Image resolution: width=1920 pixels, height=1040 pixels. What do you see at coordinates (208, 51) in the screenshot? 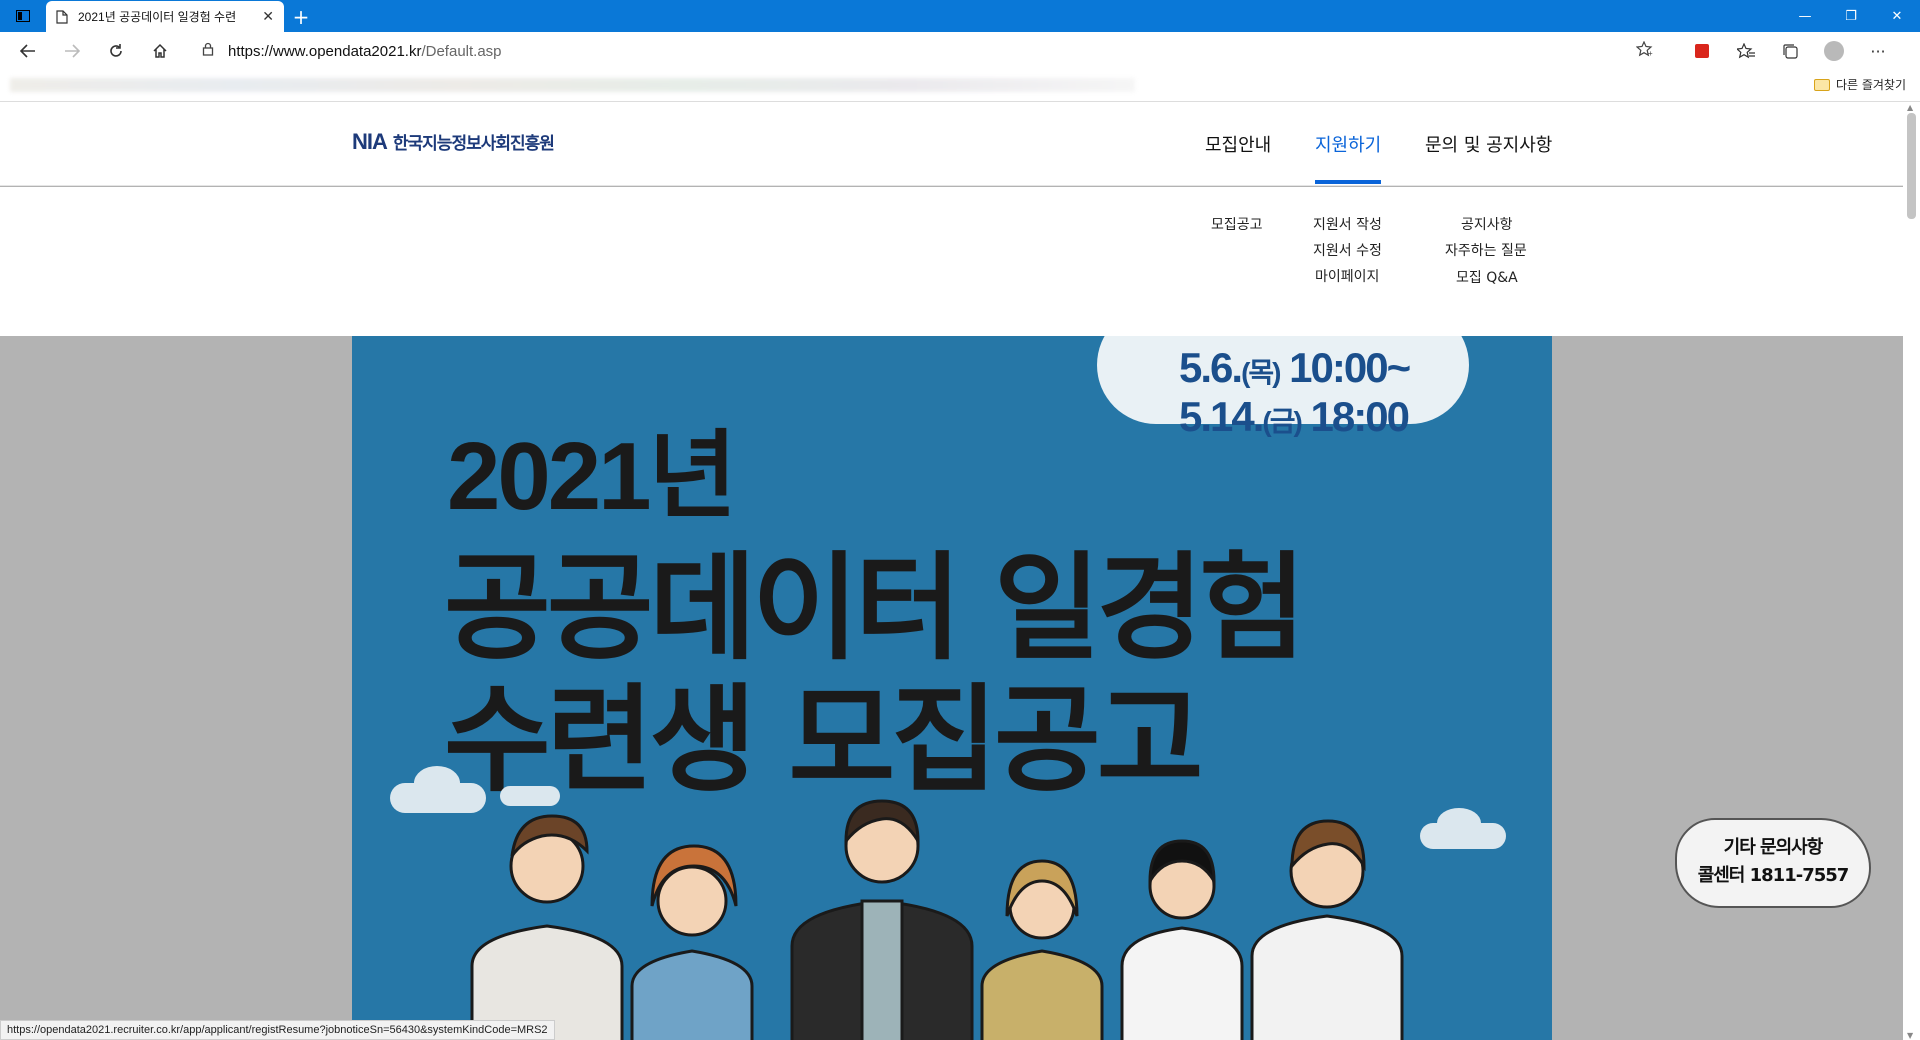
I see `lock-icon` at bounding box center [208, 51].